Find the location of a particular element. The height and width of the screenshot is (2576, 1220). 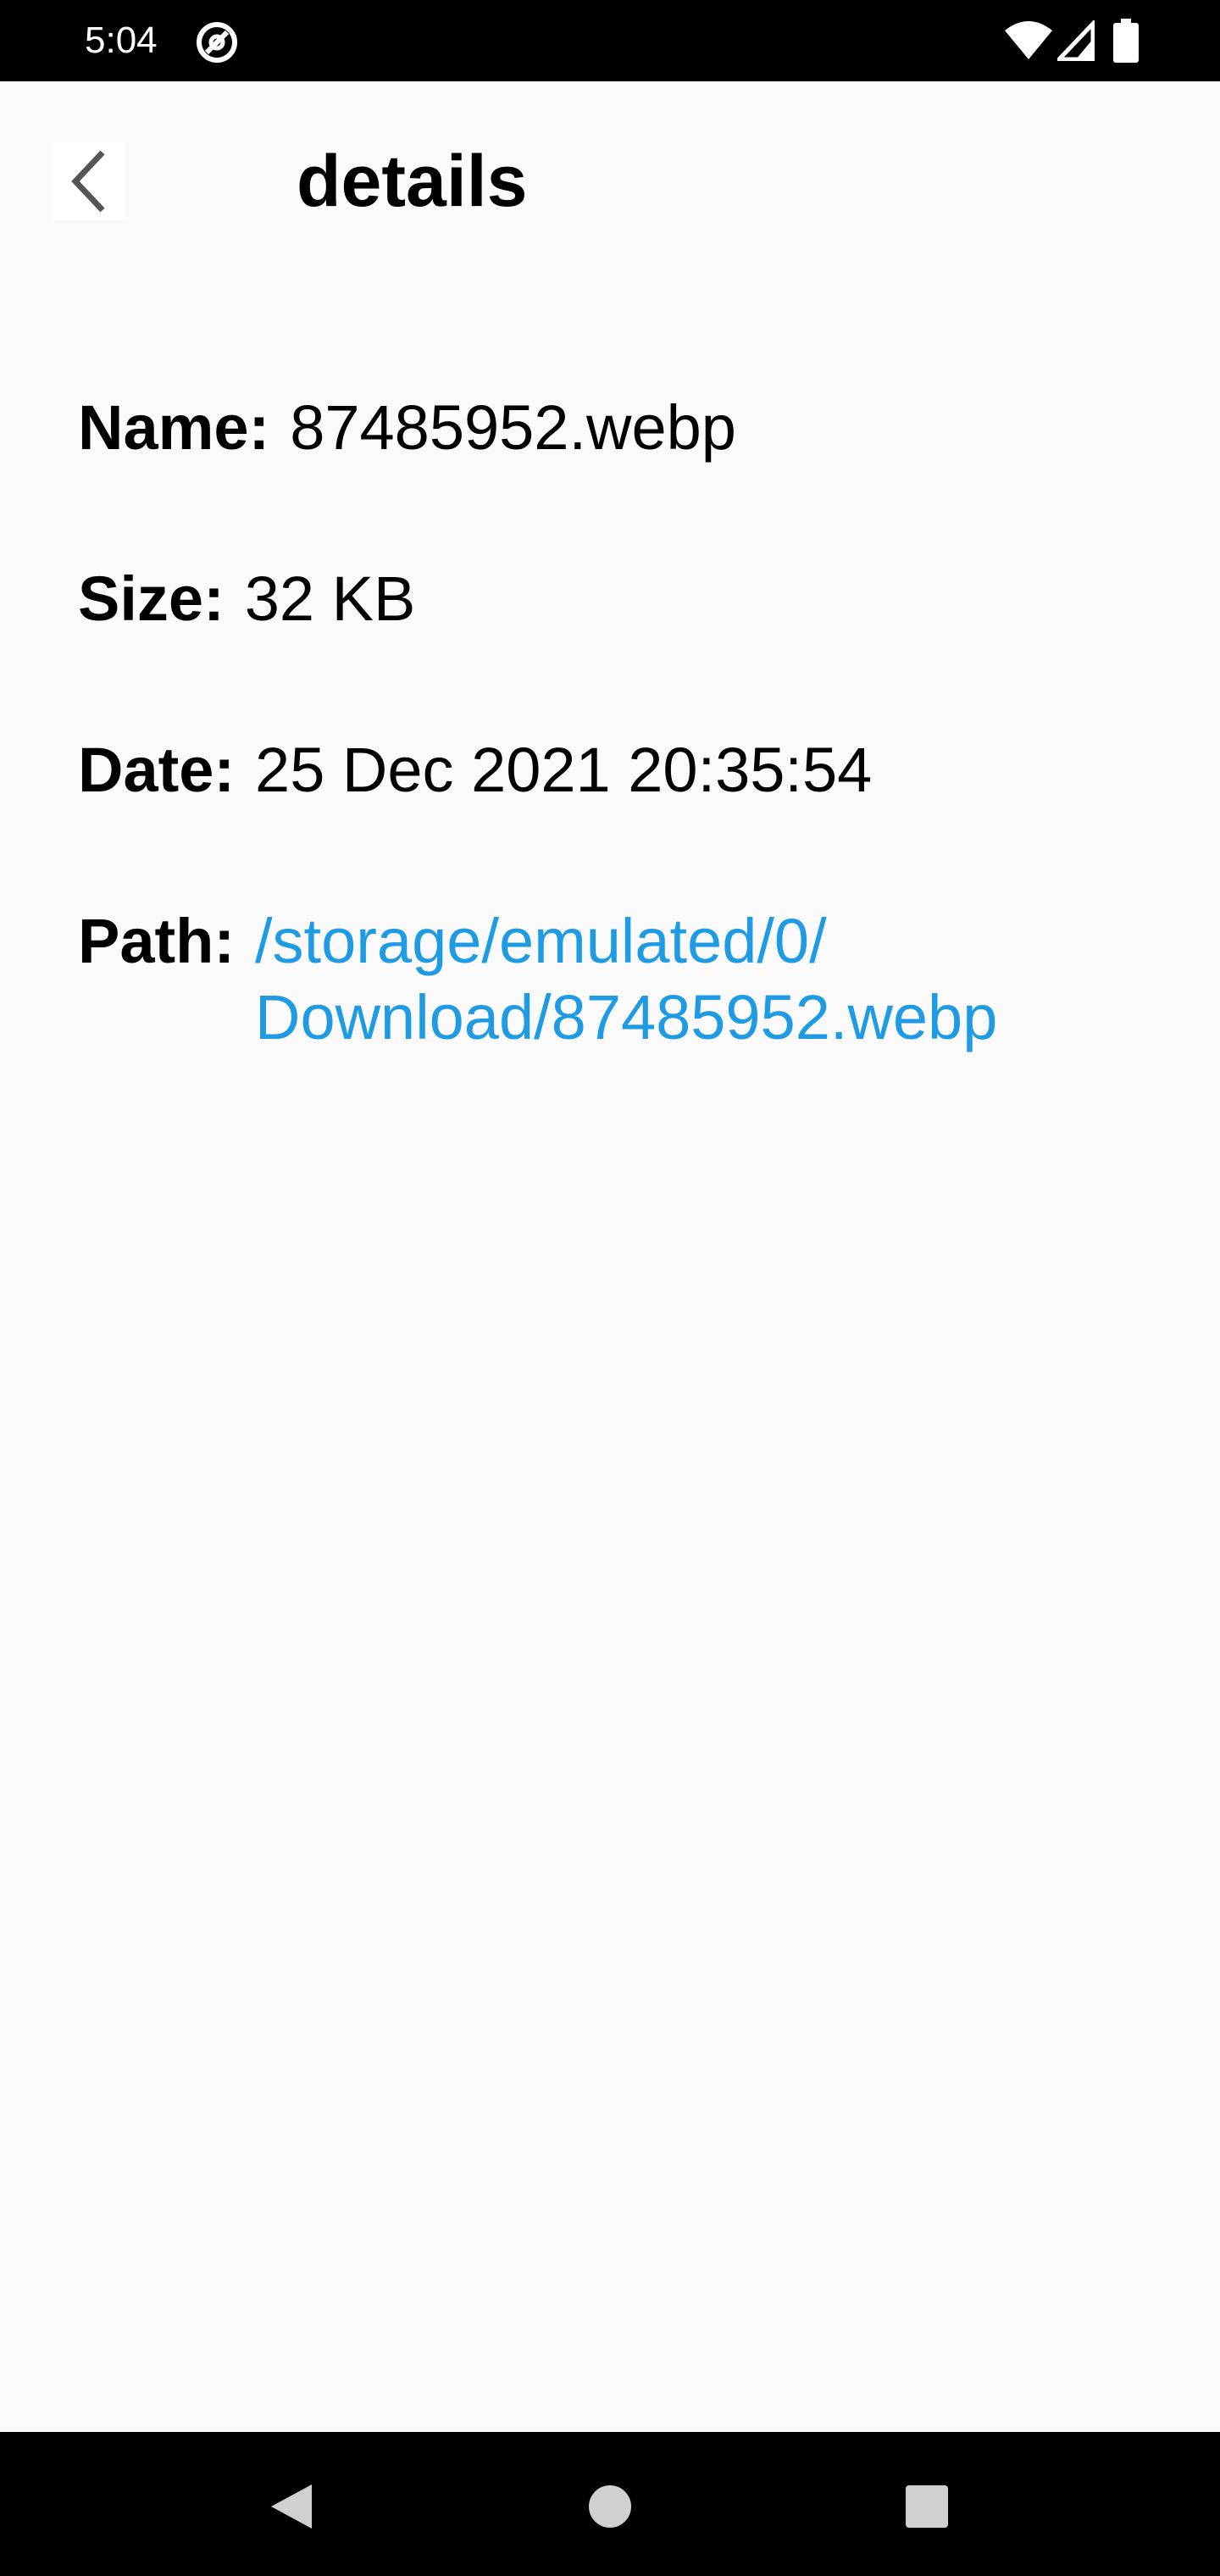

navigation-bar is located at coordinates (610, 2504).